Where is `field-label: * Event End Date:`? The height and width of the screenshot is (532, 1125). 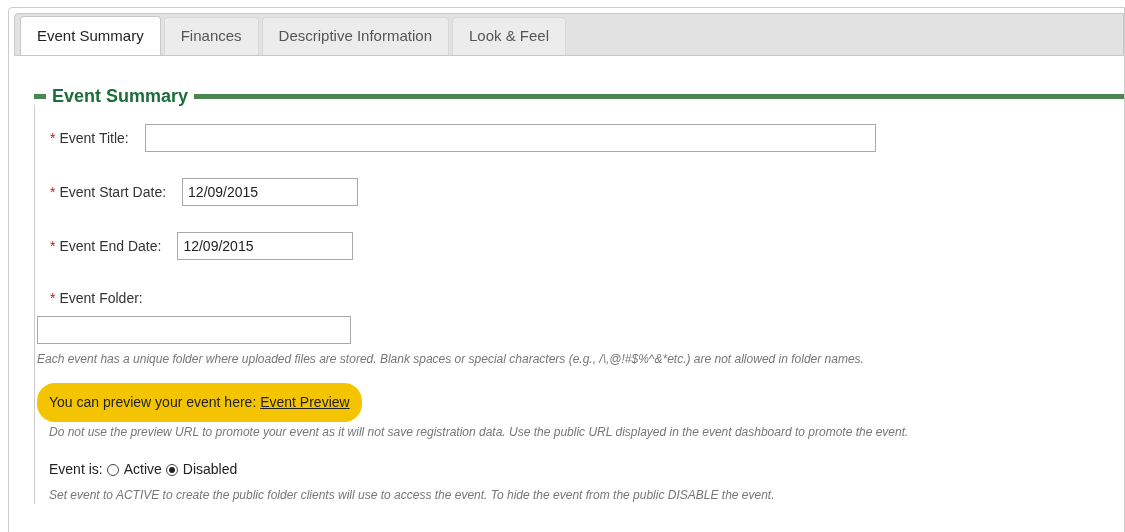 field-label: * Event End Date: is located at coordinates (106, 246).